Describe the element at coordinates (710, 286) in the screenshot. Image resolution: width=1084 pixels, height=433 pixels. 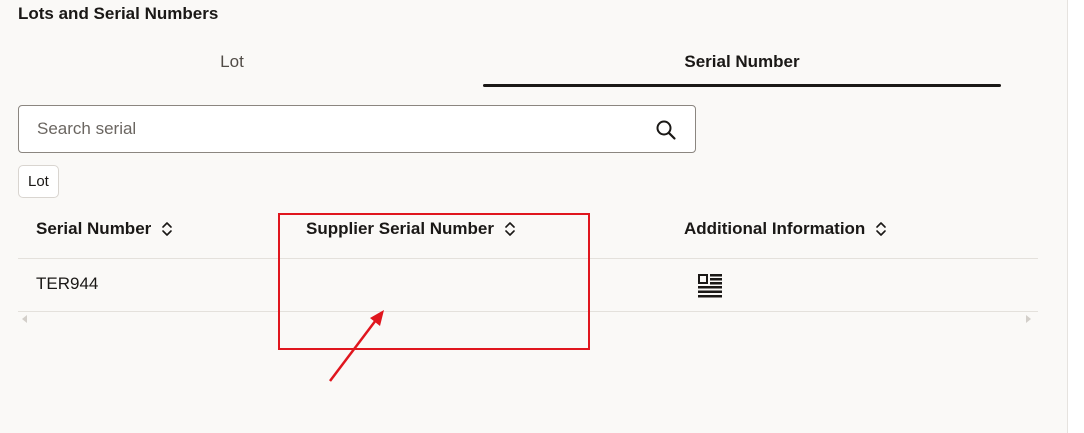
I see `detail-list-icon` at that location.